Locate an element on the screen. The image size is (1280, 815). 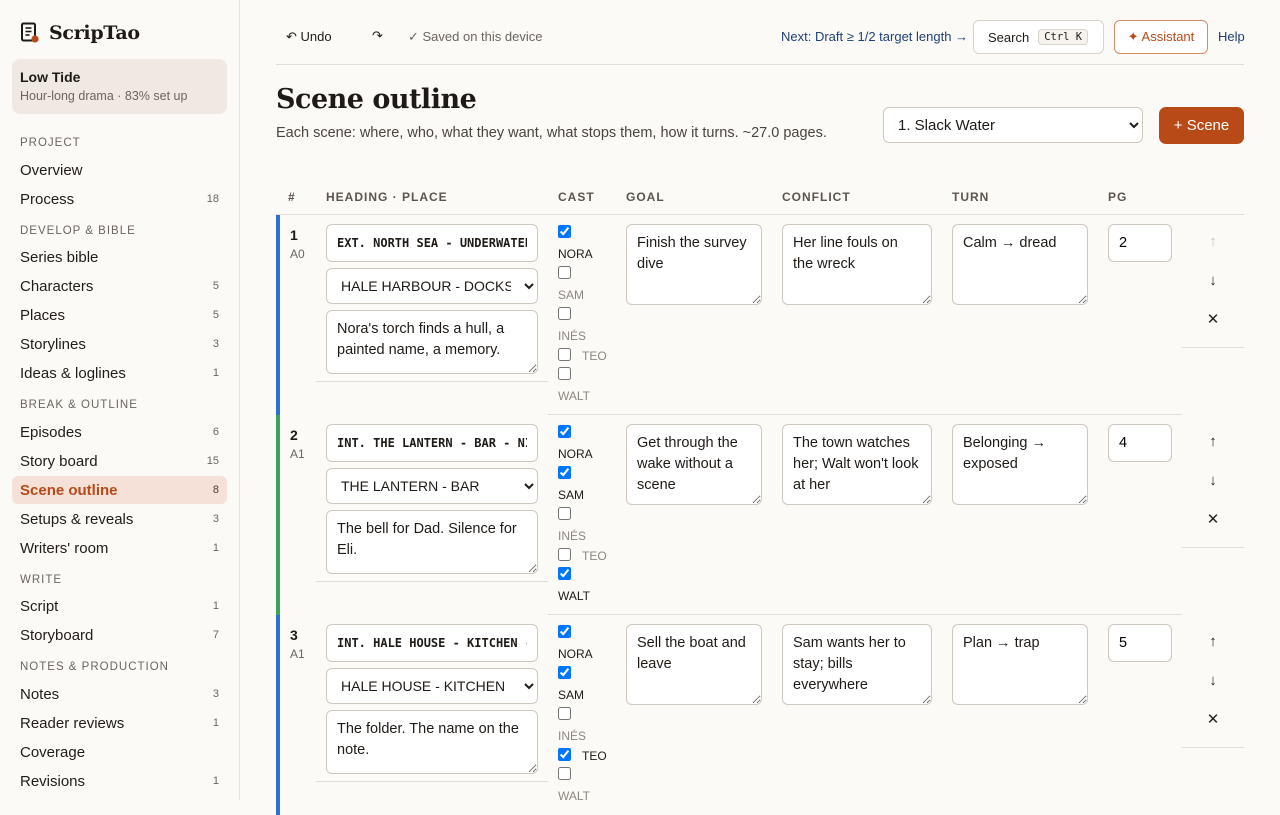
episode-select: 1. Slack Water is located at coordinates (1013, 125).